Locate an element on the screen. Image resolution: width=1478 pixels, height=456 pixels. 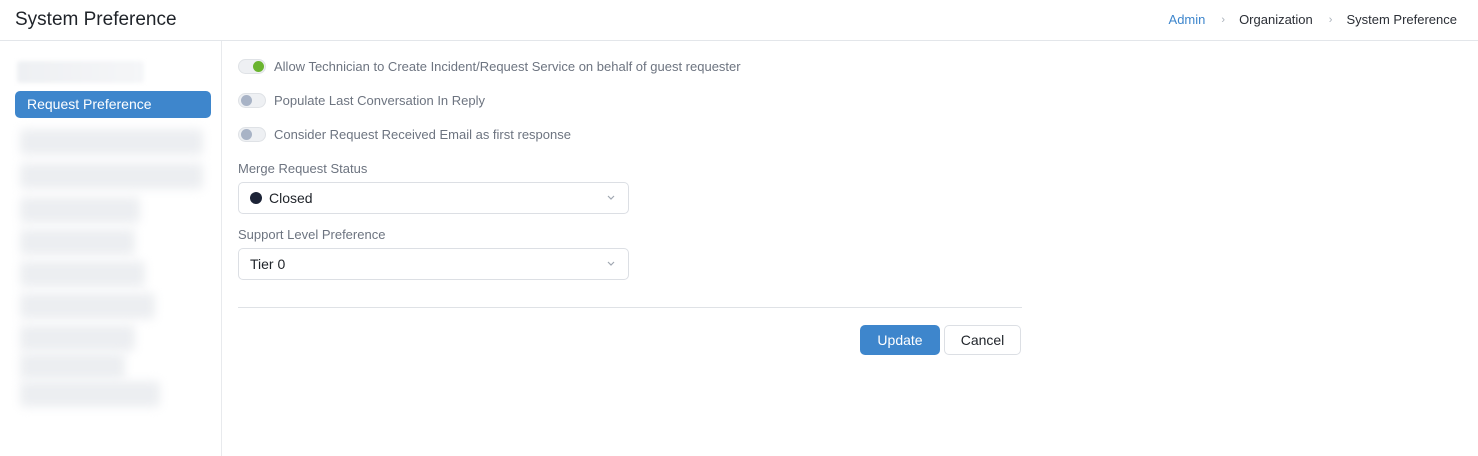
first-response-toggle is located at coordinates (252, 134).